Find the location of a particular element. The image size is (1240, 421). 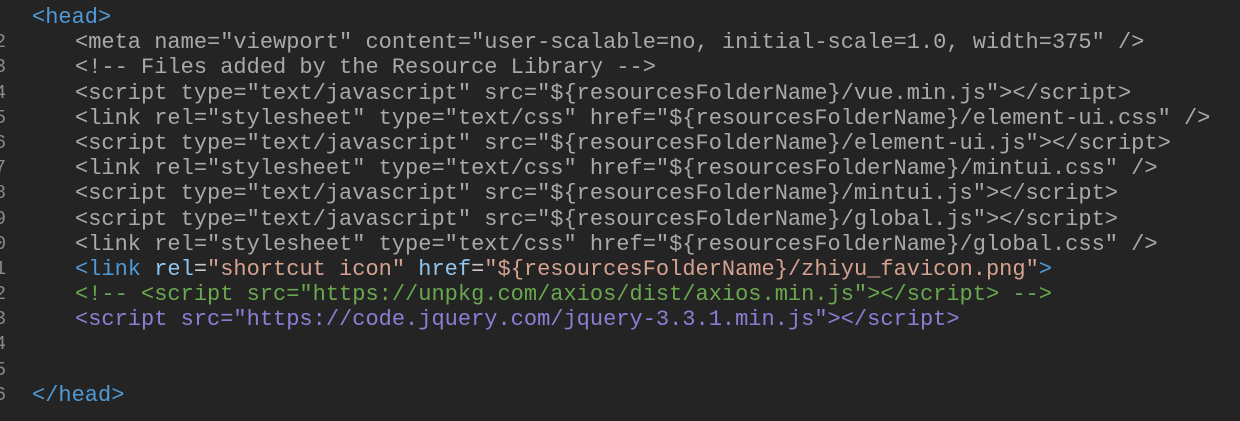

code-token: </head> is located at coordinates (78, 395).